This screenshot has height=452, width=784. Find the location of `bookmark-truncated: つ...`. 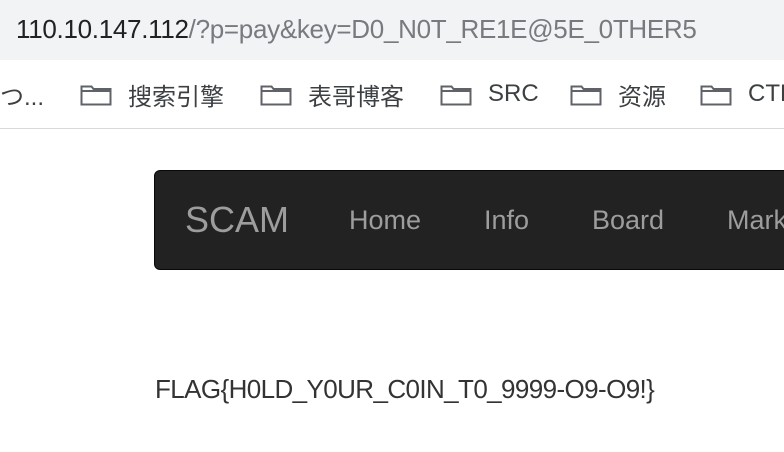

bookmark-truncated: つ... is located at coordinates (22, 94).